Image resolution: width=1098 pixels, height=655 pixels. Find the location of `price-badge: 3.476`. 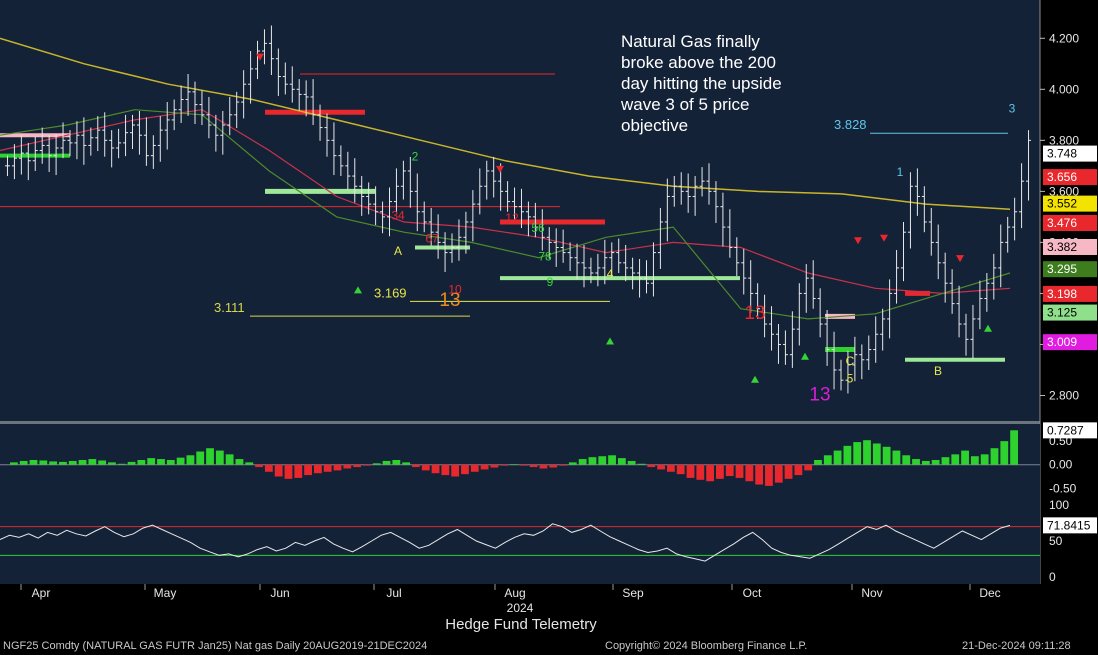

price-badge: 3.476 is located at coordinates (1070, 223).